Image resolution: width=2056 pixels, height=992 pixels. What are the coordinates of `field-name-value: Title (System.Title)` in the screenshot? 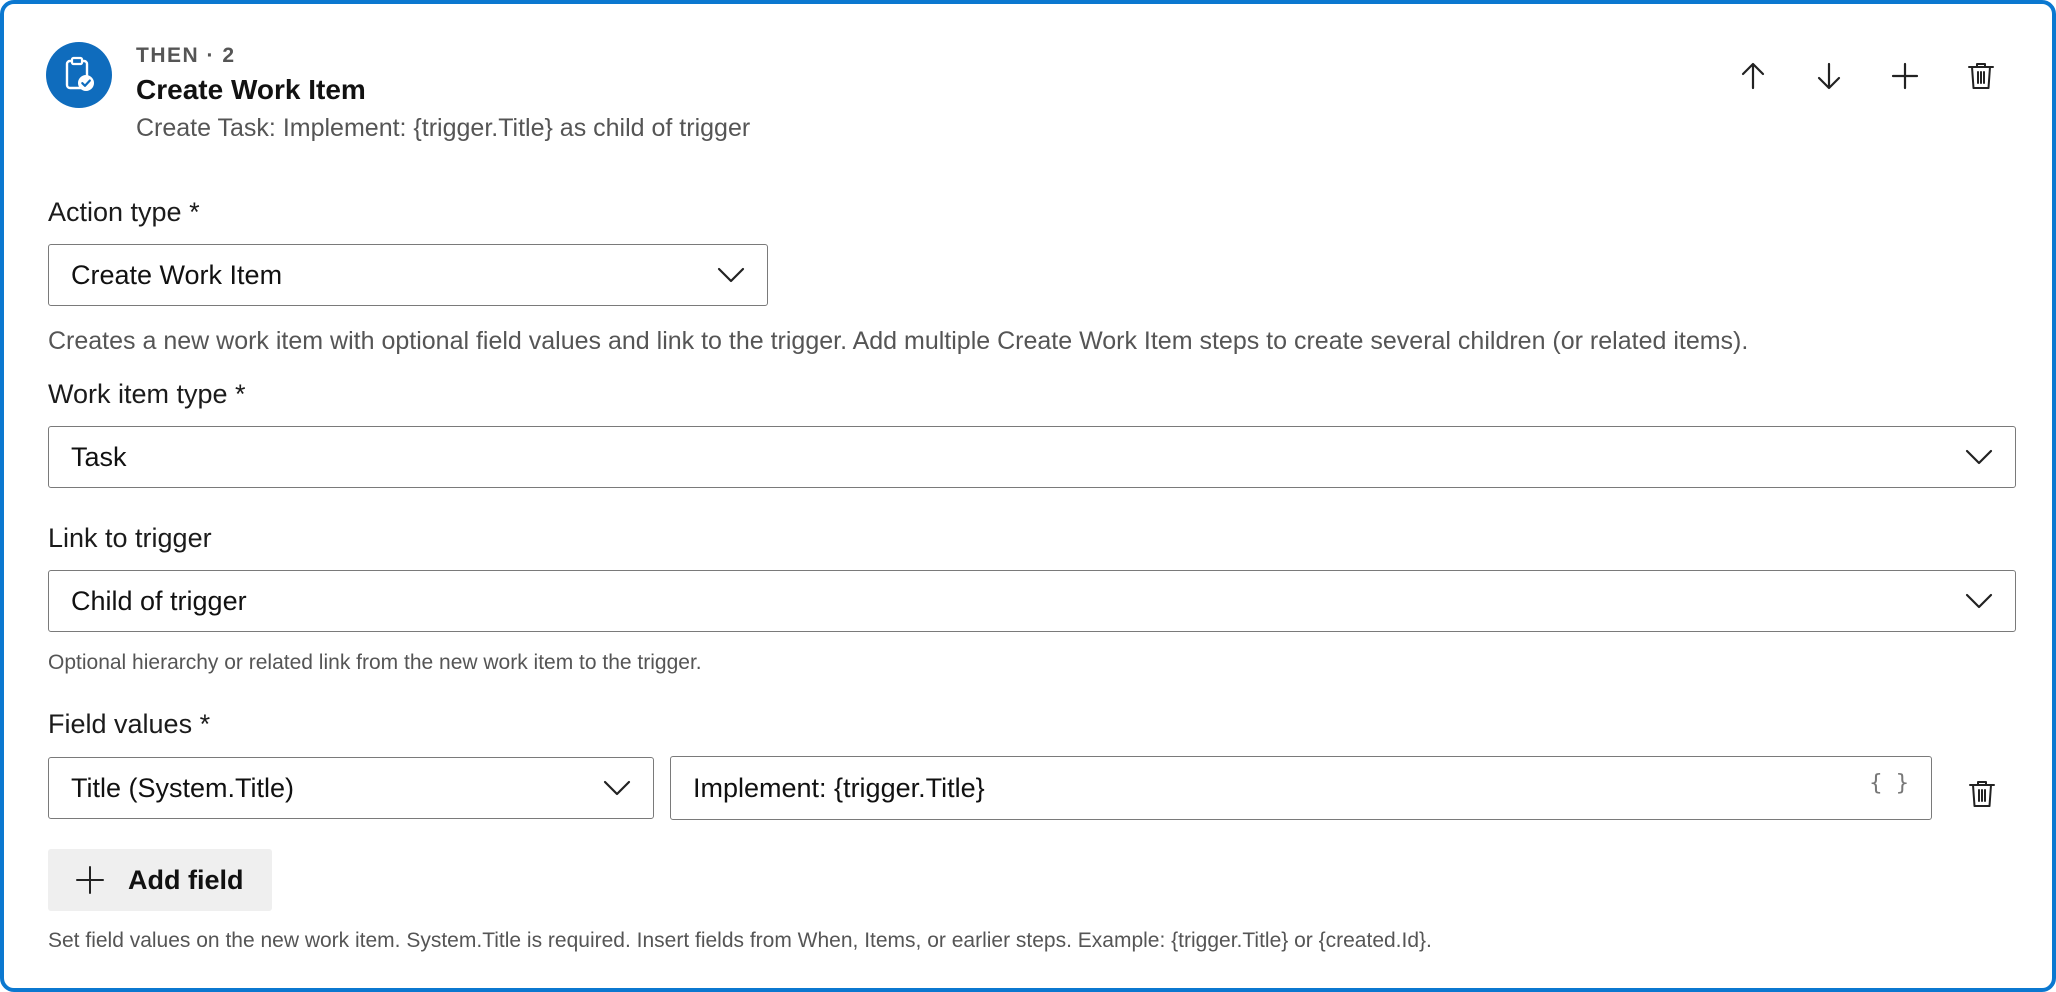 It's located at (183, 787).